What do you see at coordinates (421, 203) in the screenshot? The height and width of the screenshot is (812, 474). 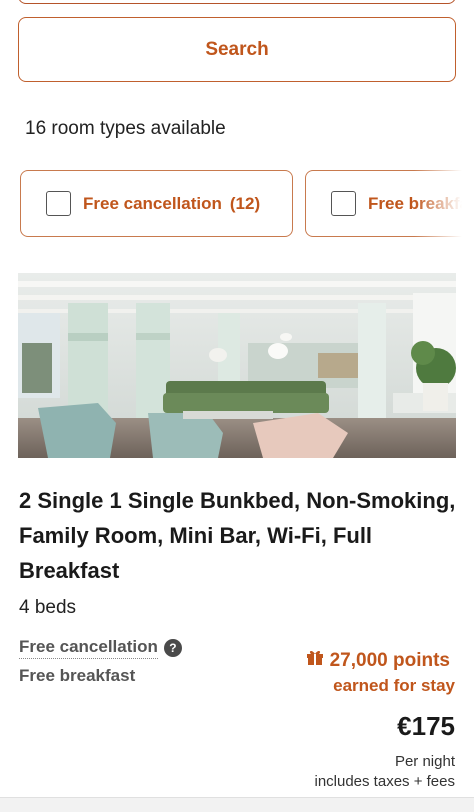 I see `filter-chip-label: Free breakfast` at bounding box center [421, 203].